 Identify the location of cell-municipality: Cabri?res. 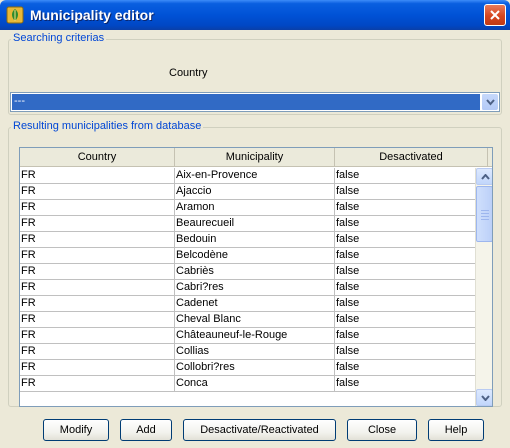
(255, 287).